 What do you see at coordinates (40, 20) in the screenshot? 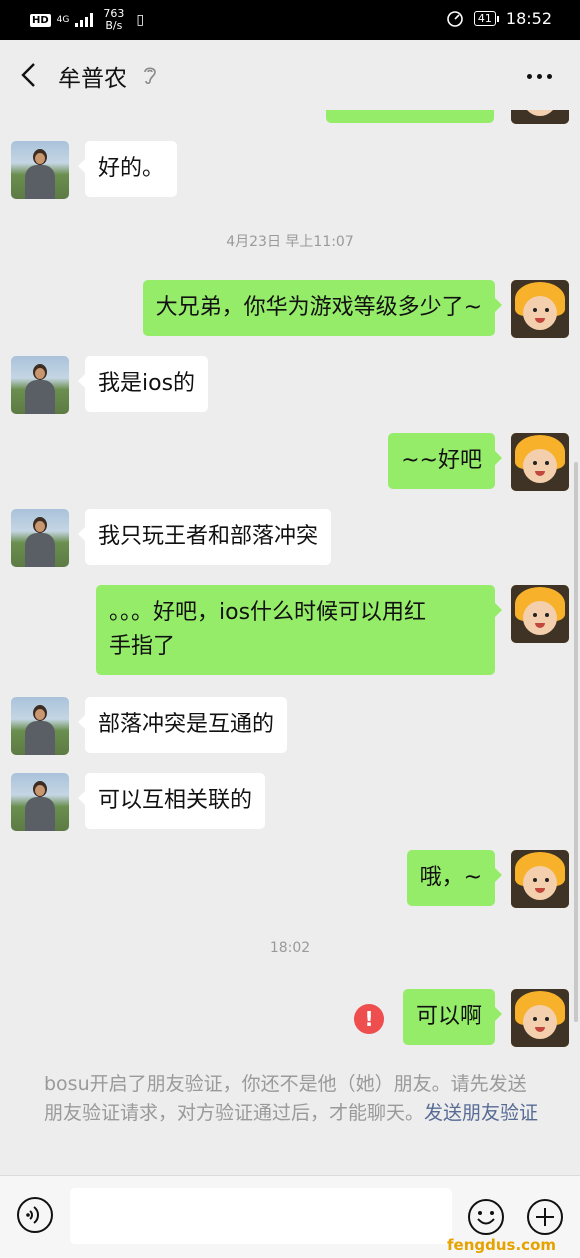
I see `hd-badge: HD` at bounding box center [40, 20].